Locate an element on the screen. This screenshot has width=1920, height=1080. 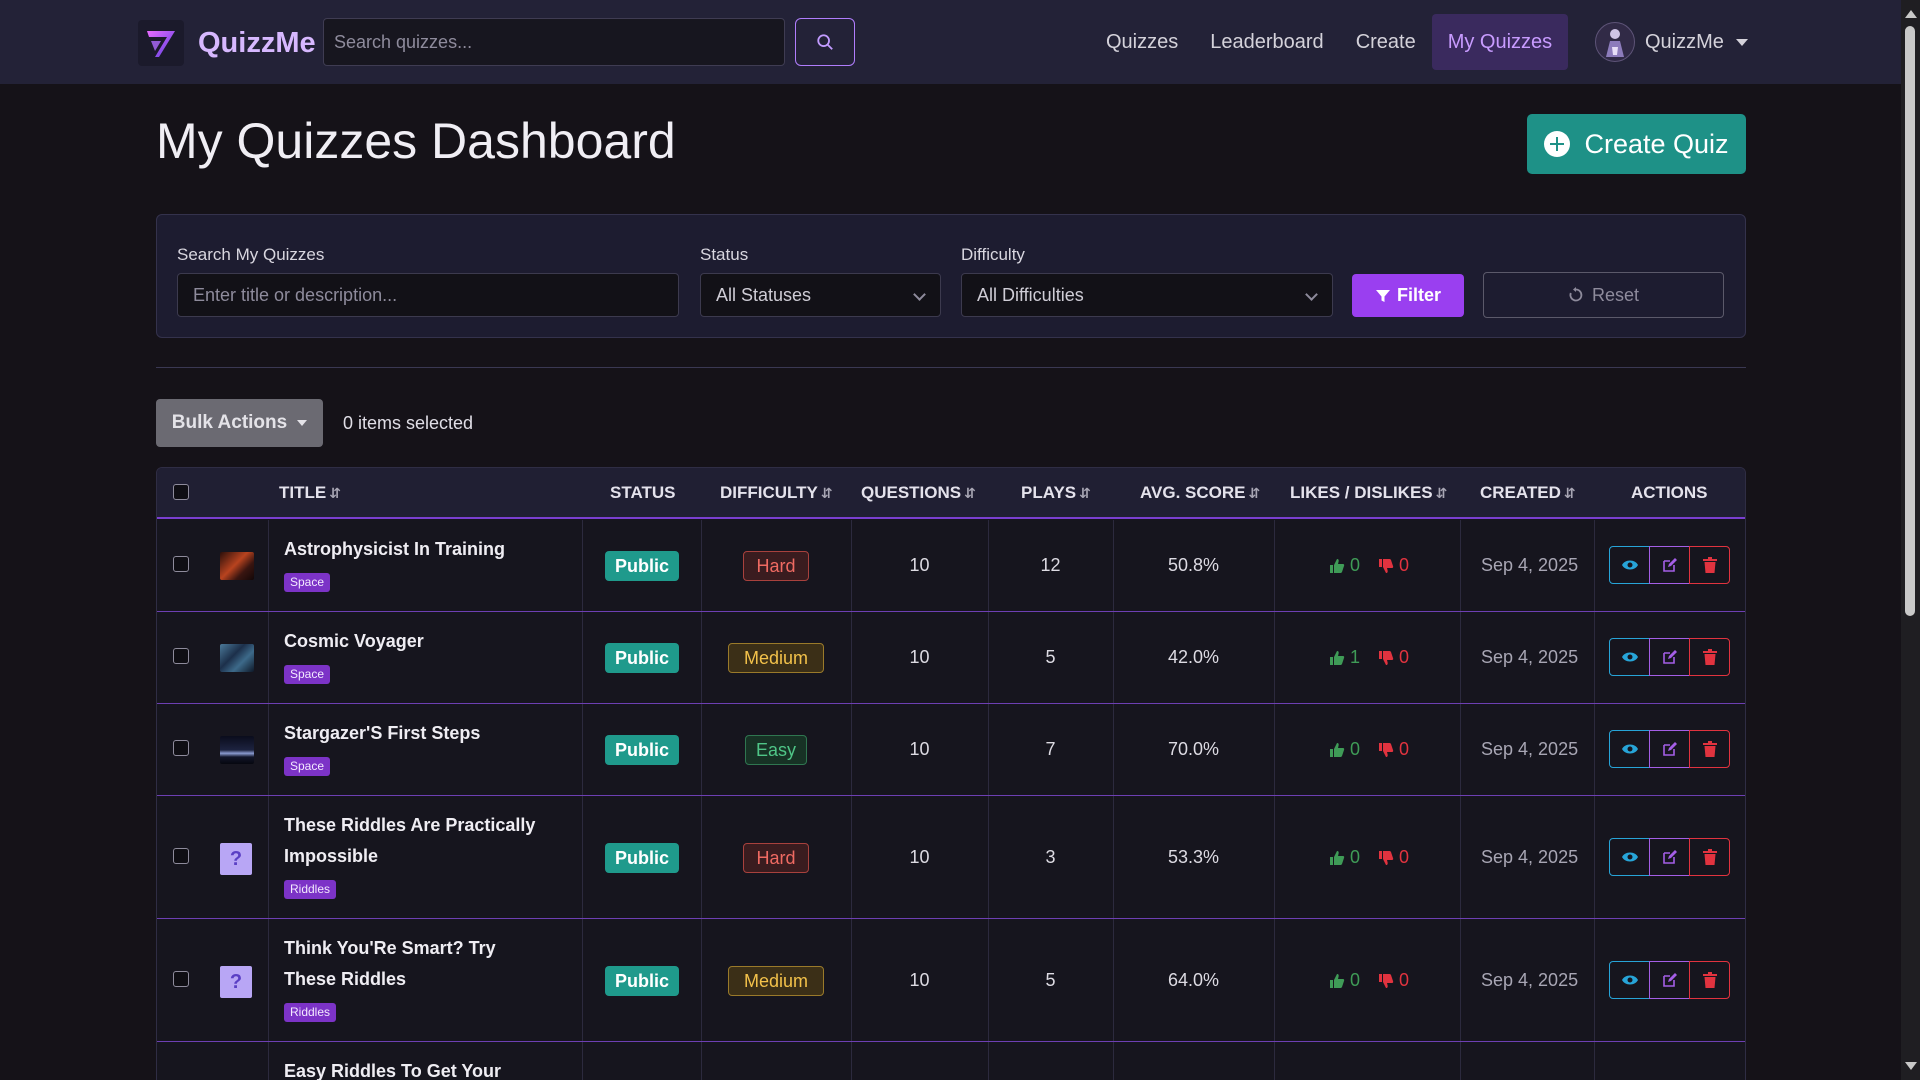
scroll-up-icon is located at coordinates (1911, 14).